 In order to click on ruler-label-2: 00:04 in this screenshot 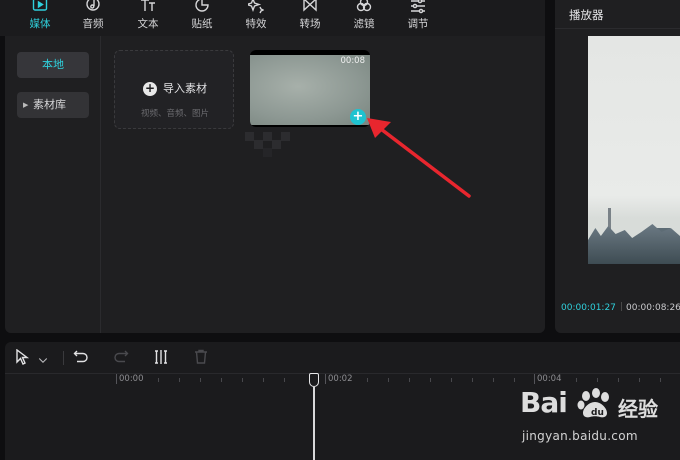, I will do `click(549, 379)`.